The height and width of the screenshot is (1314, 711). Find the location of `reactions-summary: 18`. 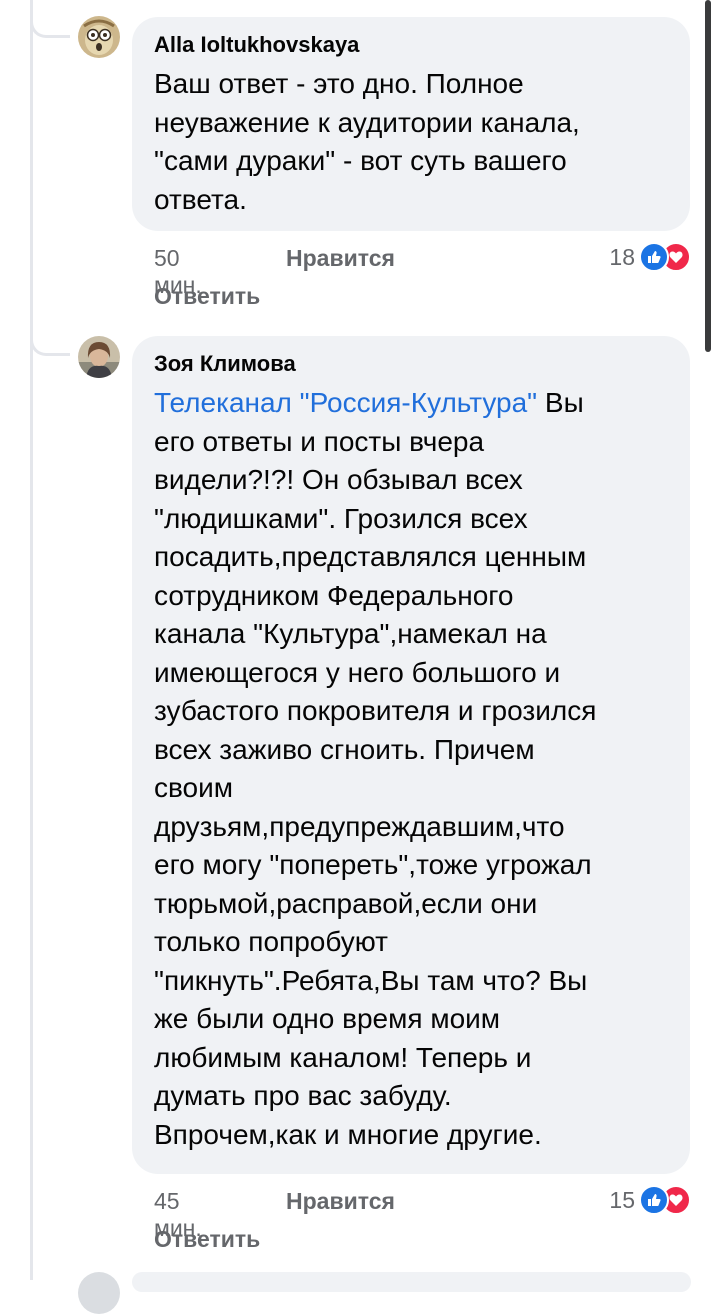

reactions-summary: 18 is located at coordinates (650, 257).